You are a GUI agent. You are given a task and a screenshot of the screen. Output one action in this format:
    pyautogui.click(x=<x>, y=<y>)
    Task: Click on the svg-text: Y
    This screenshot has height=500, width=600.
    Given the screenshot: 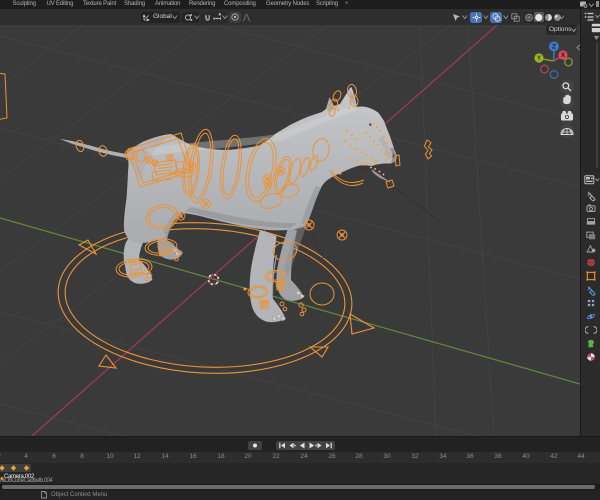 What is the action you would take?
    pyautogui.click(x=539, y=59)
    